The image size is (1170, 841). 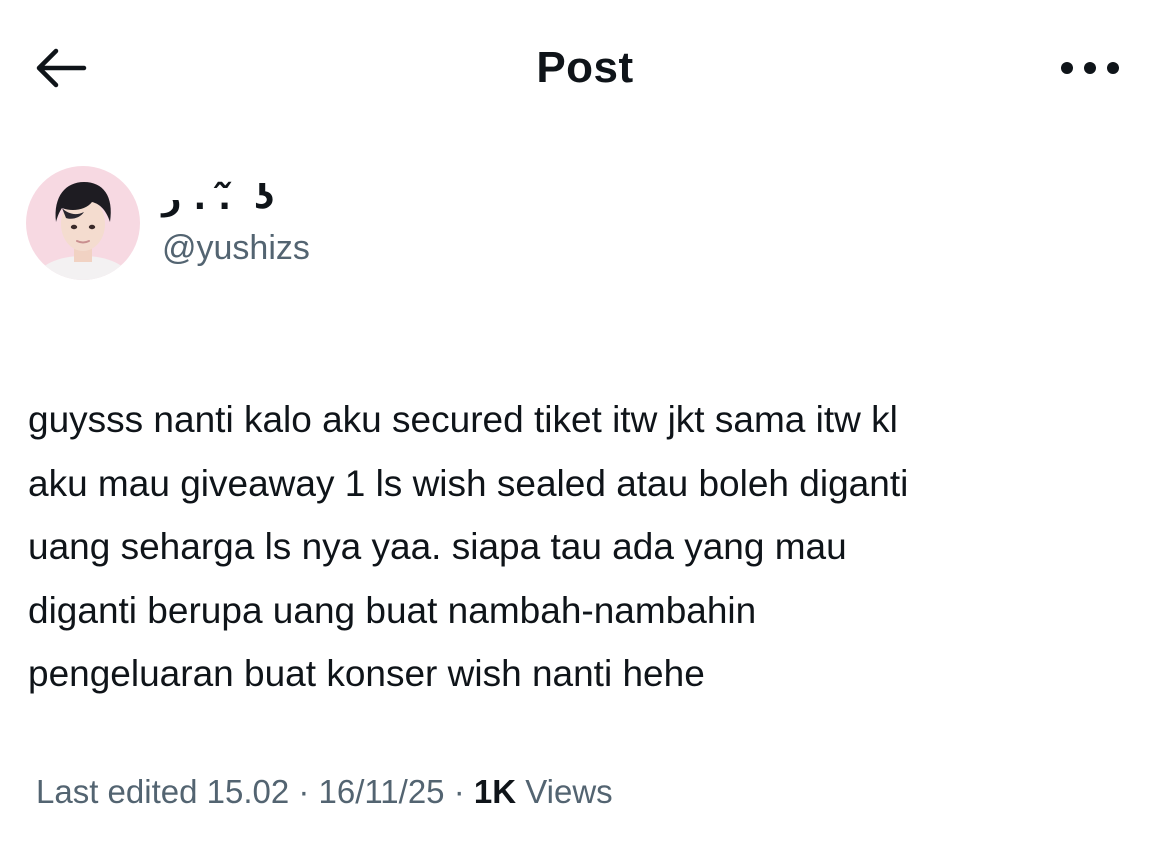 I want to click on views-count: 1K, so click(x=495, y=791).